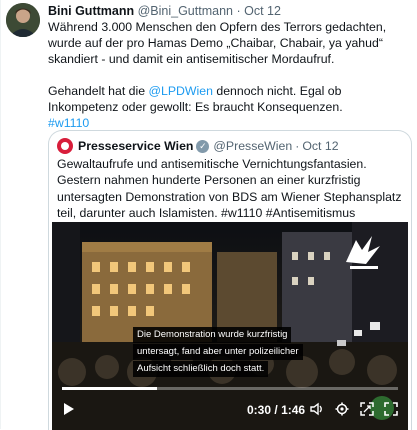 The width and height of the screenshot is (417, 430). I want to click on verified-badge-icon: ✓, so click(203, 146).